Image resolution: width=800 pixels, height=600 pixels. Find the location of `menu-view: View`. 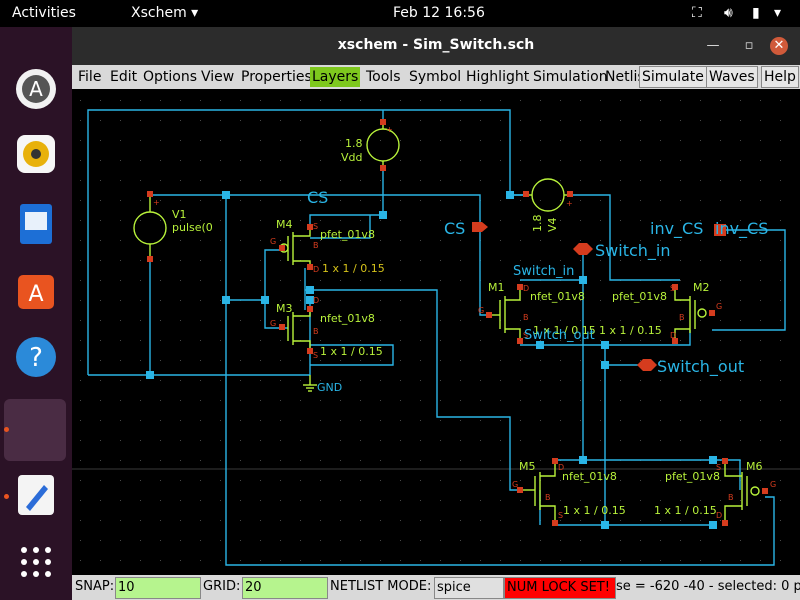

menu-view: View is located at coordinates (217, 77).